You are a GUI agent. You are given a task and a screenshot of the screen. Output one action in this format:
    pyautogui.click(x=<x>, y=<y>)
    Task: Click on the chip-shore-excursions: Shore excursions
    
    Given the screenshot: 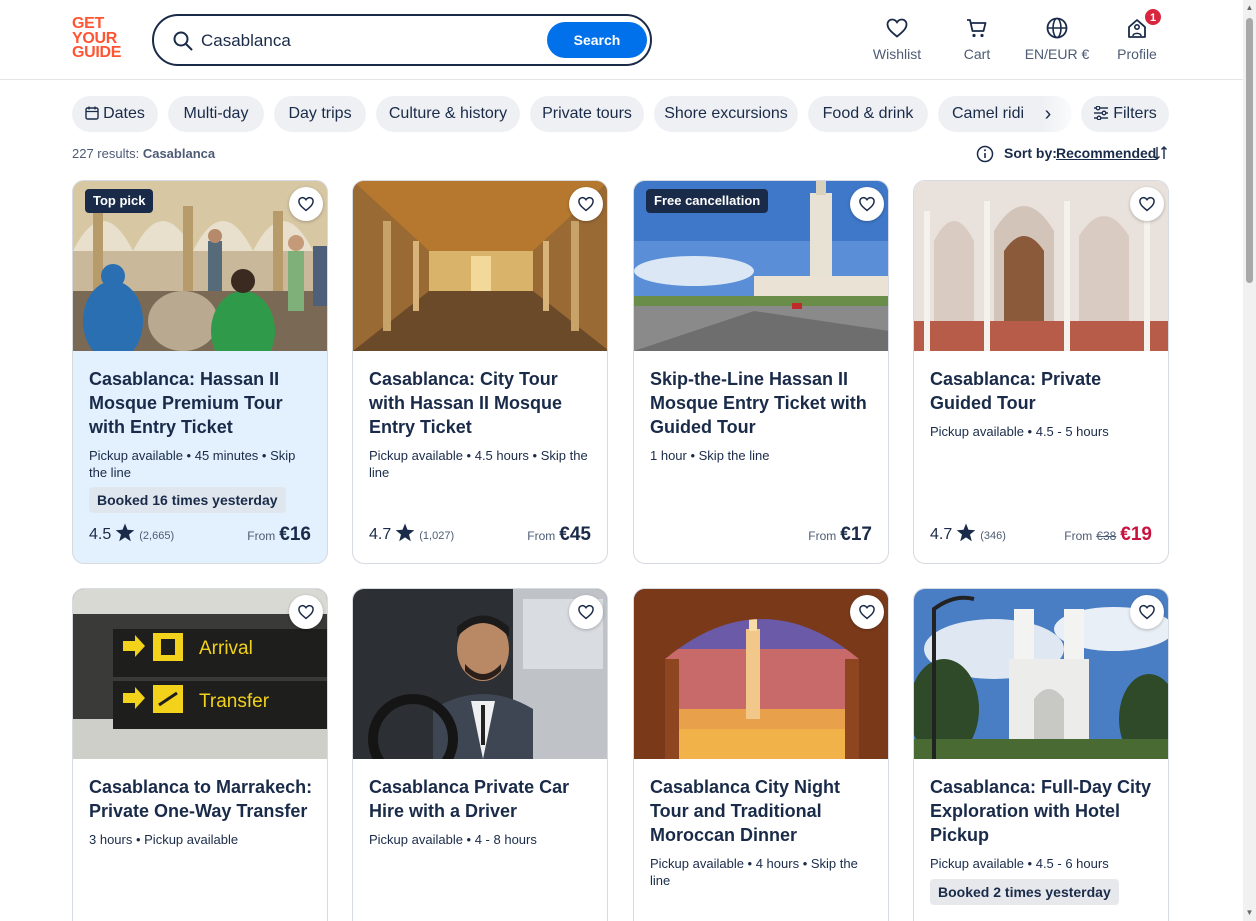 What is the action you would take?
    pyautogui.click(x=726, y=114)
    